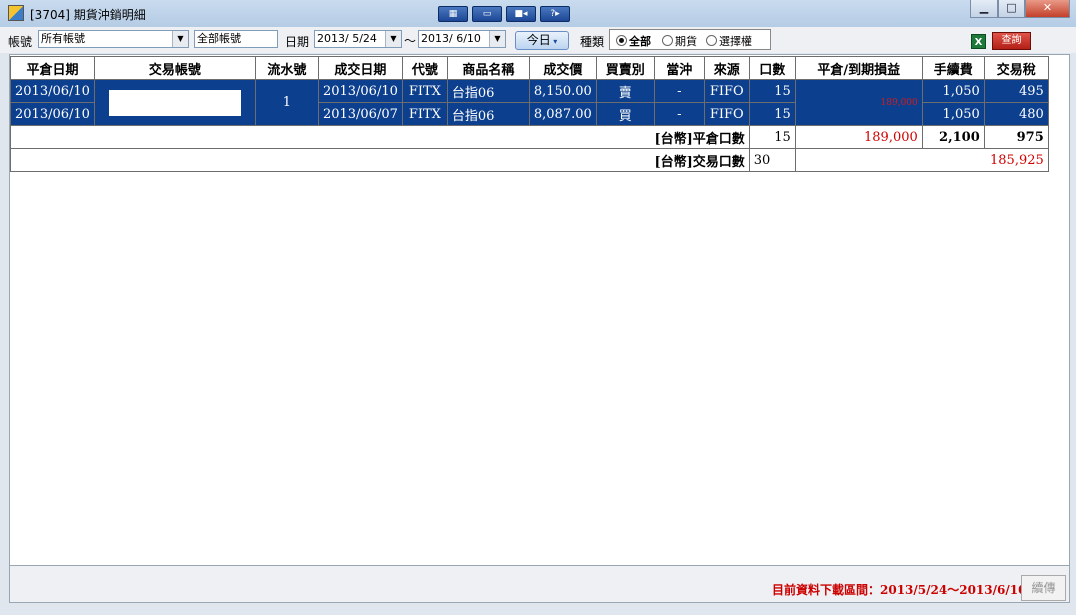 Image resolution: width=1076 pixels, height=615 pixels. I want to click on column-header: 成交價, so click(562, 68).